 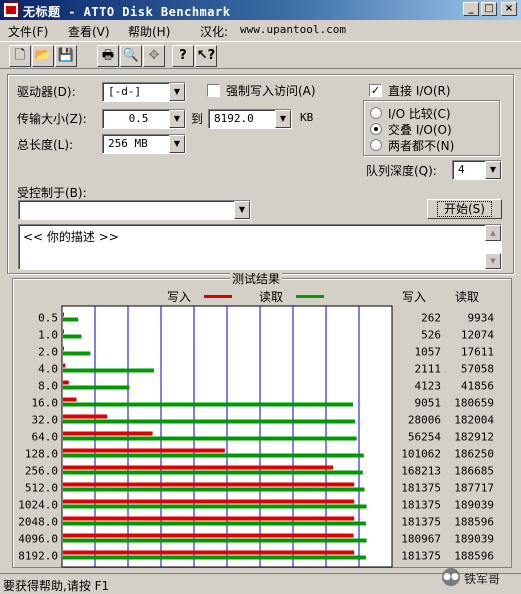 What do you see at coordinates (421, 454) in the screenshot?
I see `write-value: 101062` at bounding box center [421, 454].